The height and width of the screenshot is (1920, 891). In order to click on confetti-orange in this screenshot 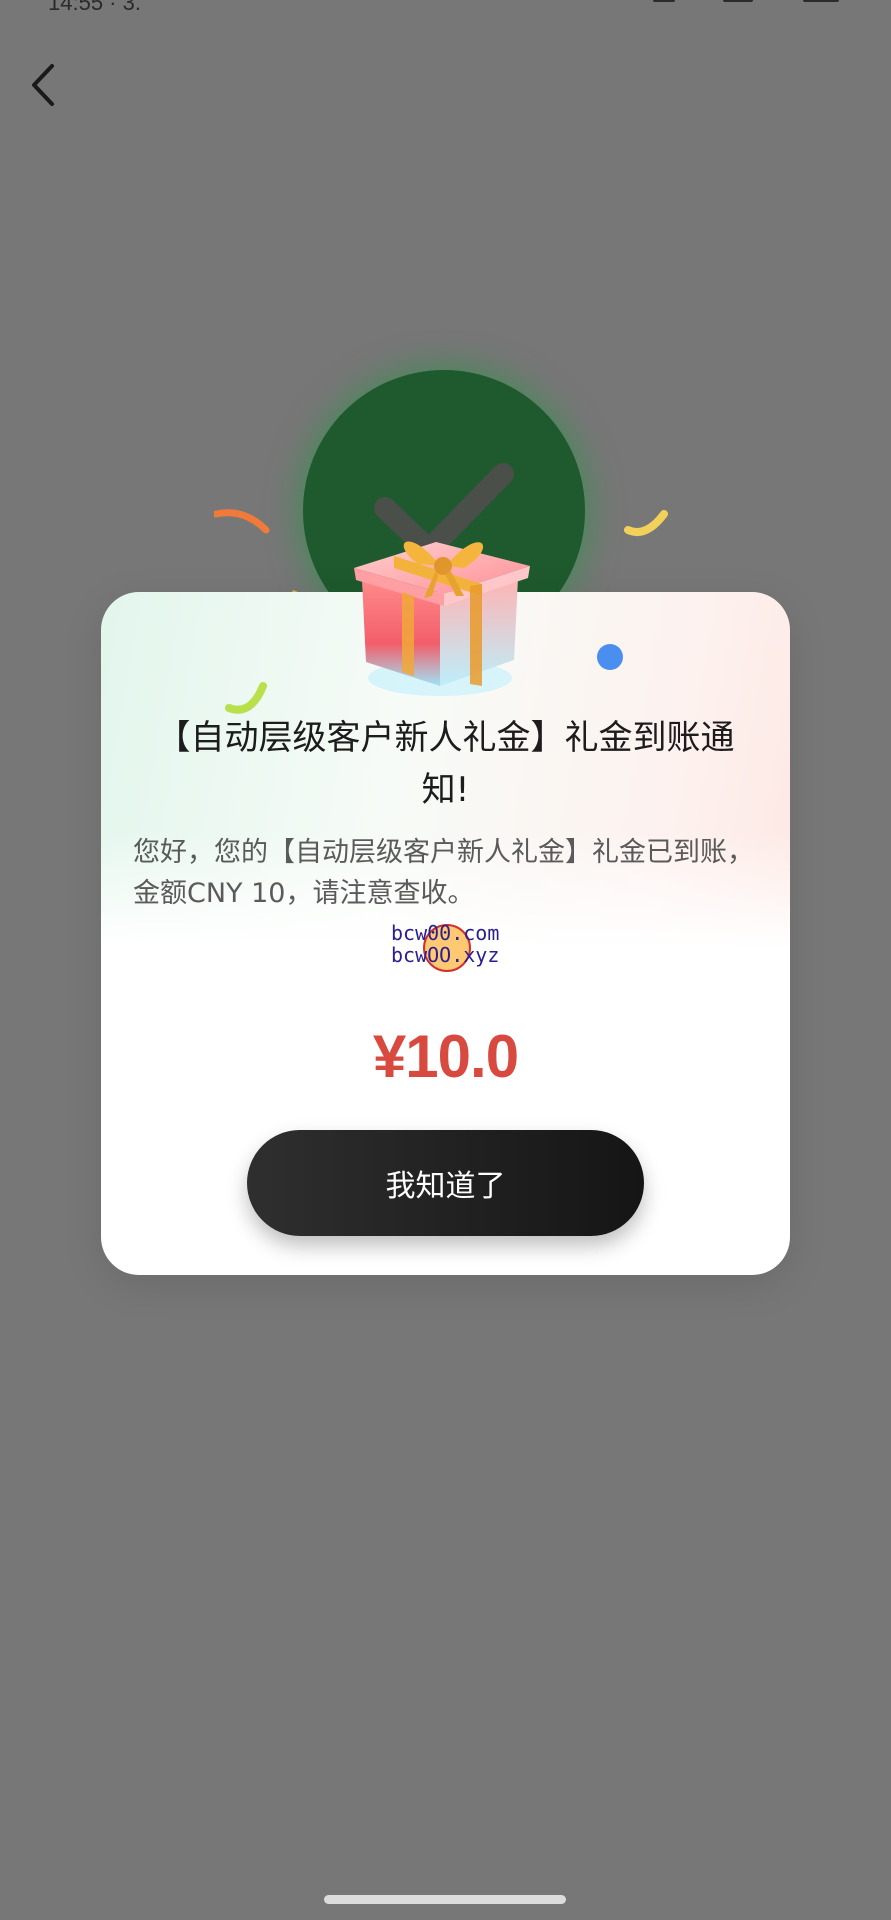, I will do `click(242, 521)`.